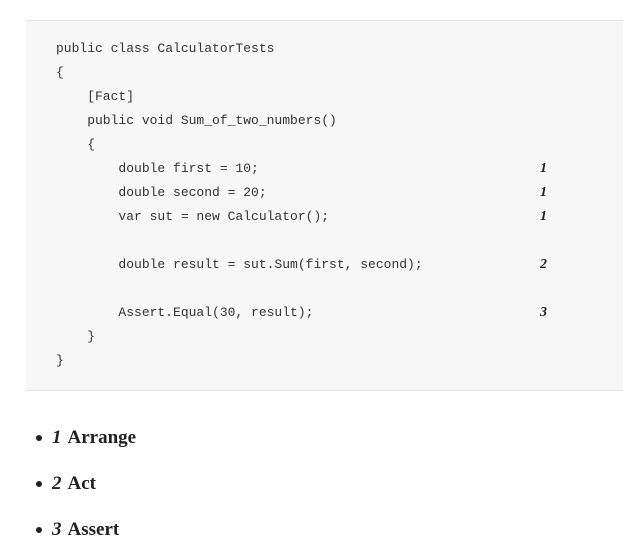 Image resolution: width=623 pixels, height=553 pixels. I want to click on annotation-marker-act: 2, so click(543, 264).